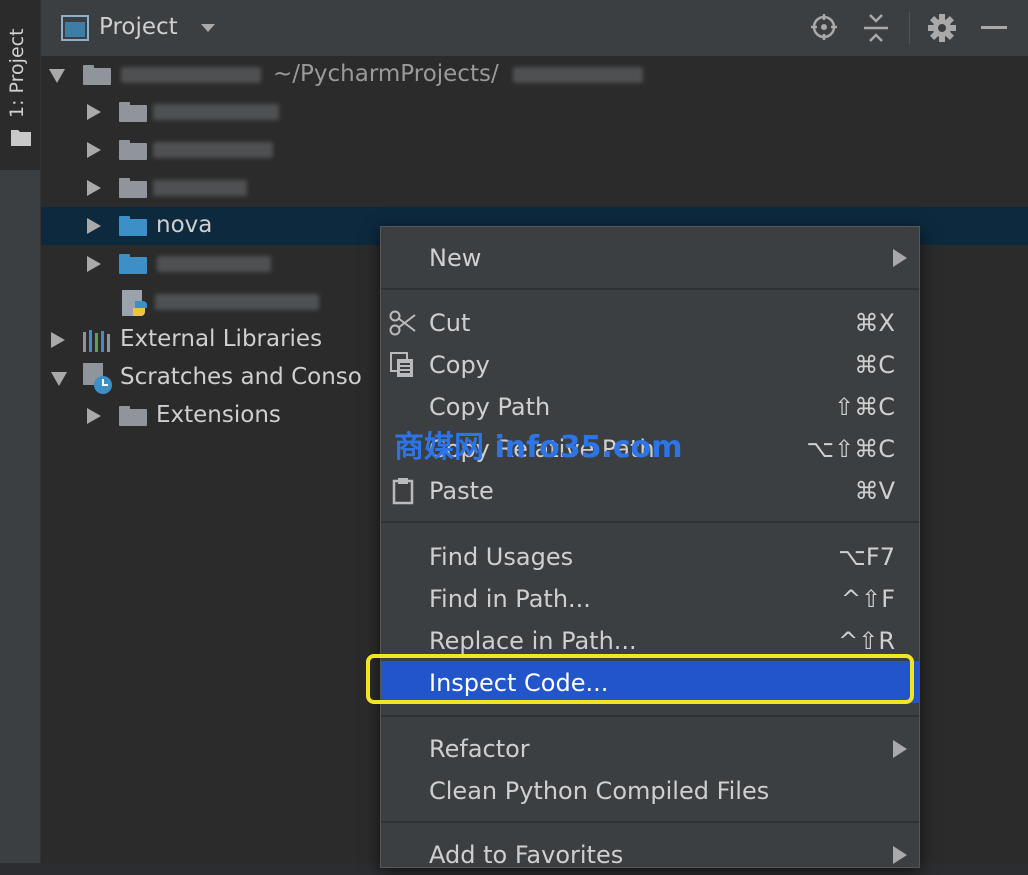  I want to click on project-tool-tab: 1: Project, so click(20, 85).